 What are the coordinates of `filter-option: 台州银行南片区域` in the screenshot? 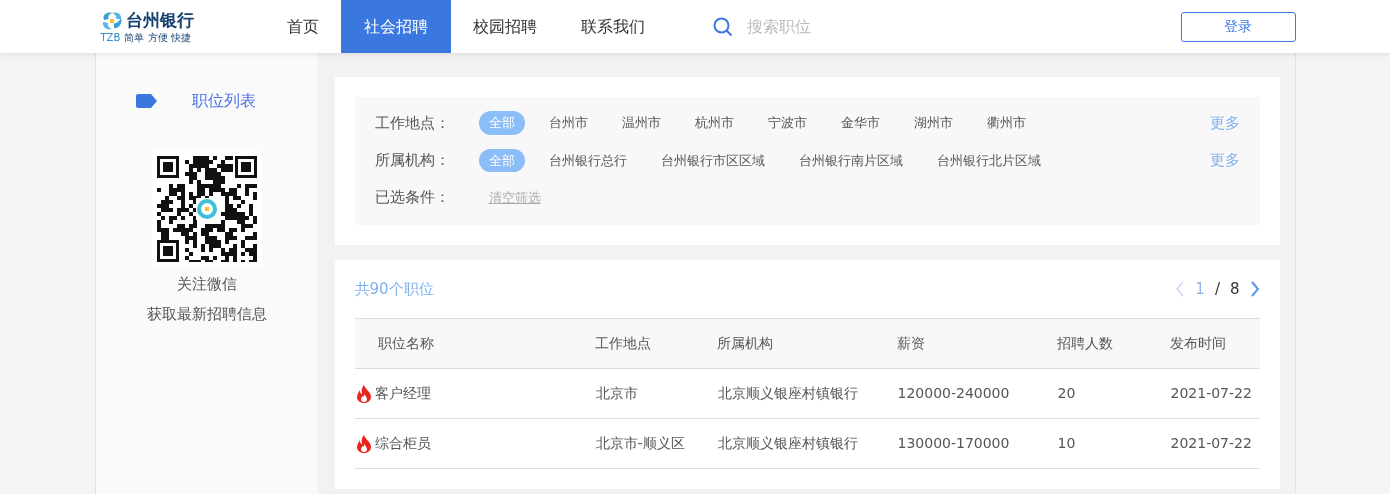 It's located at (850, 160).